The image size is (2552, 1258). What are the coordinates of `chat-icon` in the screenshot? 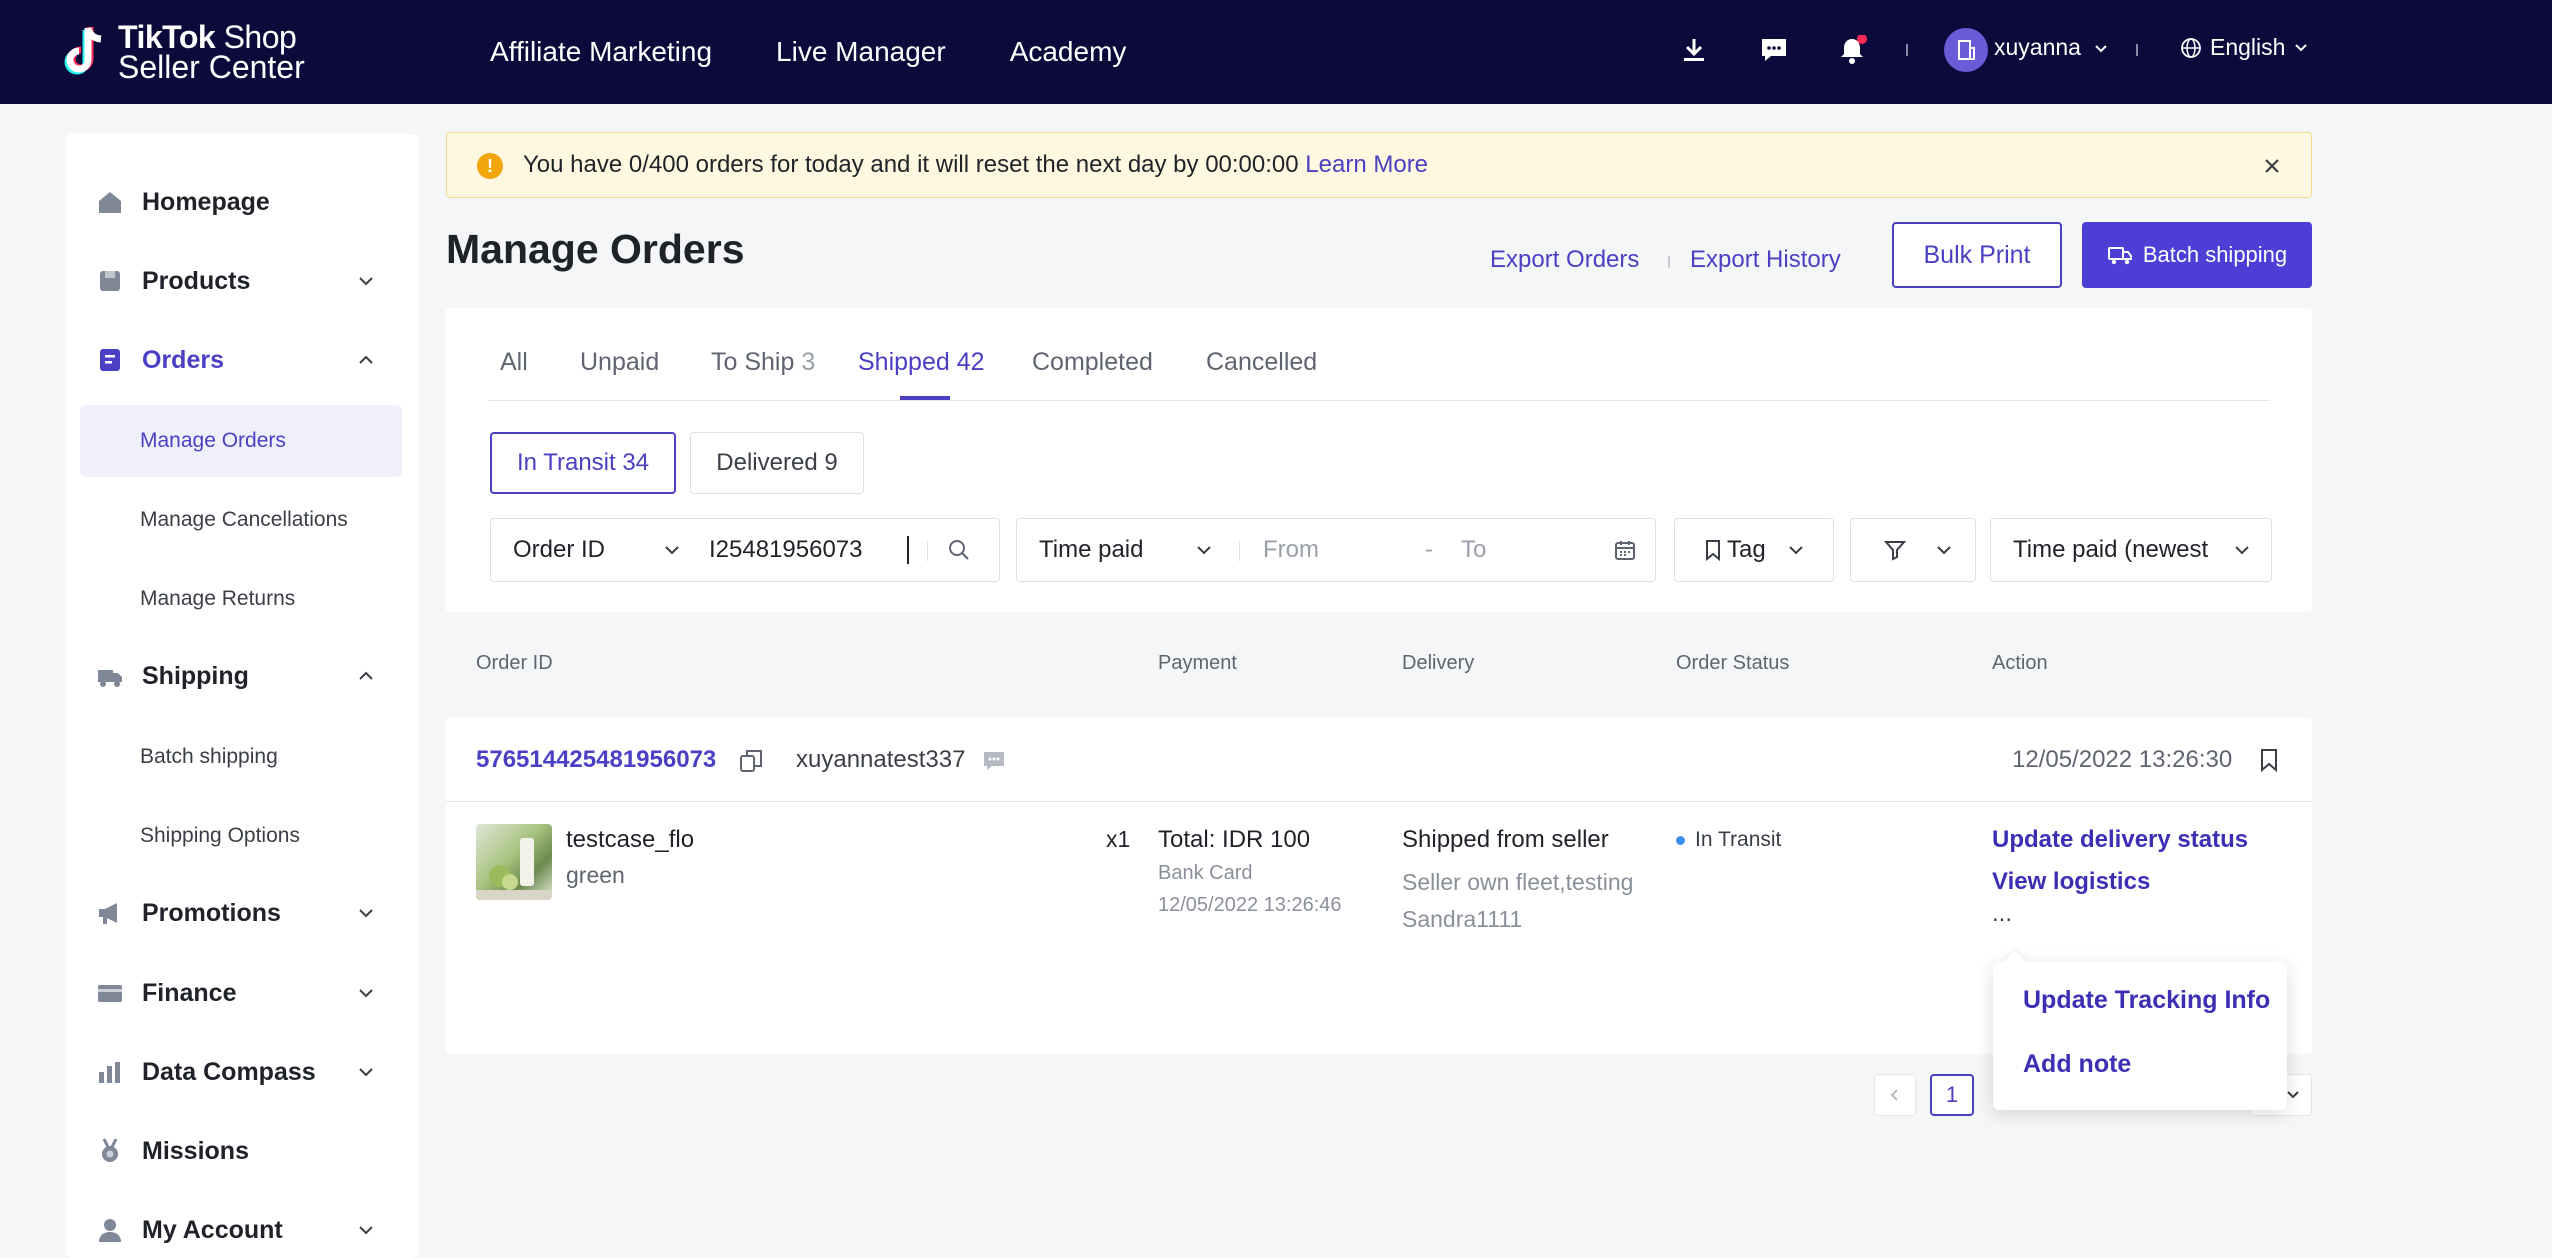 It's located at (994, 761).